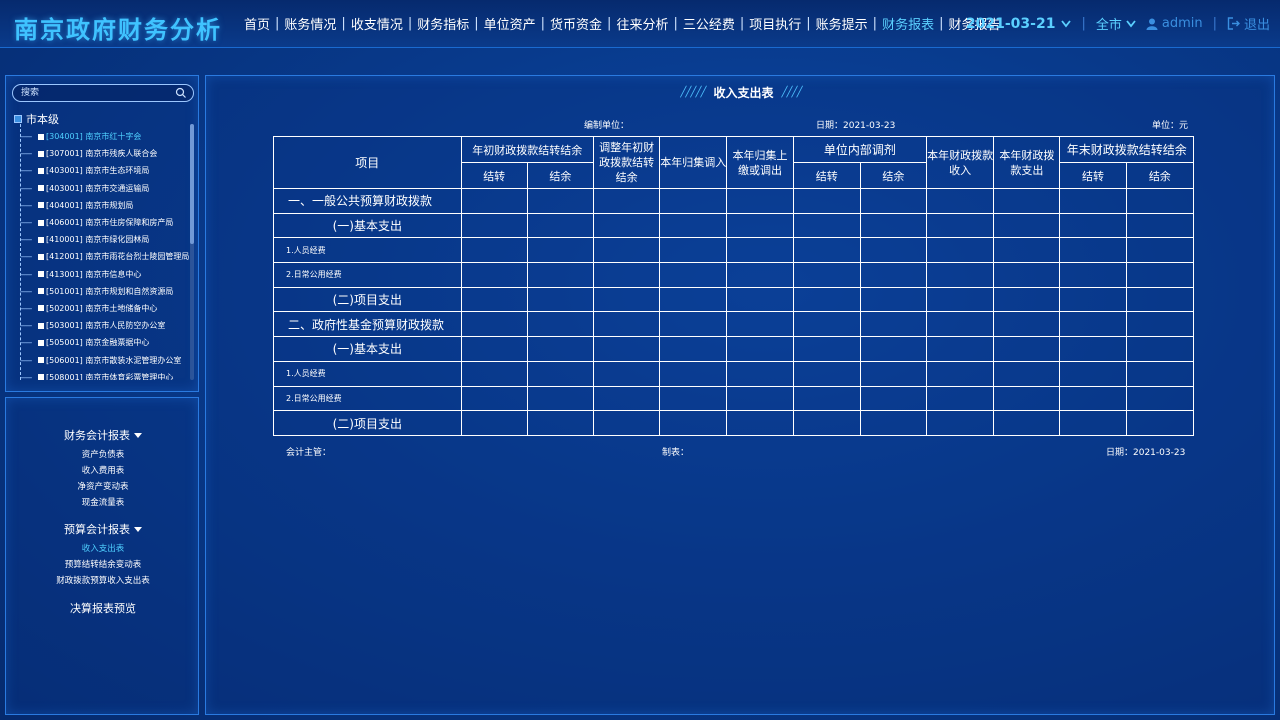 The height and width of the screenshot is (720, 1280). I want to click on table-row: (二)项目支出, so click(734, 423).